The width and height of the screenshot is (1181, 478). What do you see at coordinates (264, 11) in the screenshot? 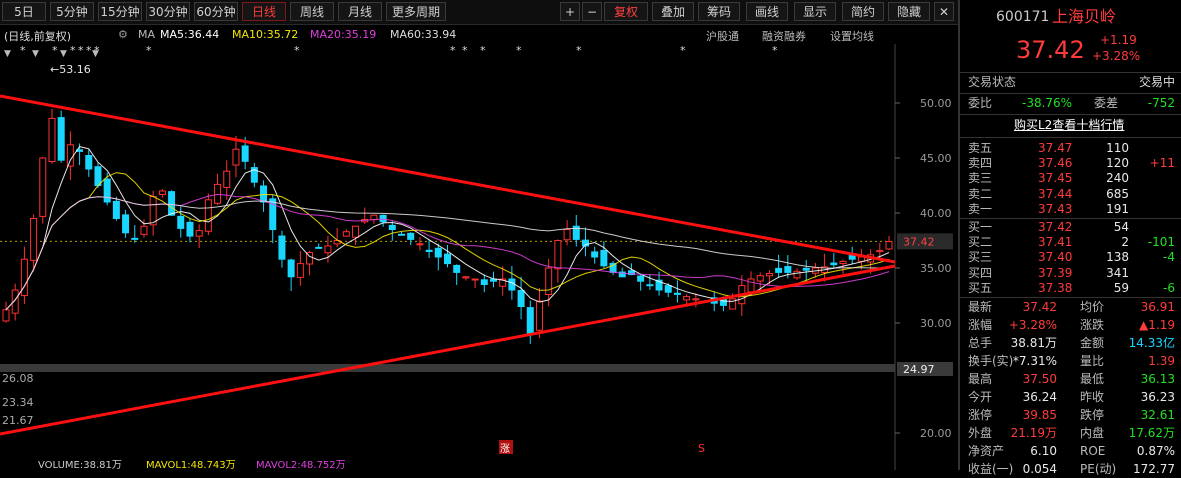
I see `period-daily-button: 日线` at bounding box center [264, 11].